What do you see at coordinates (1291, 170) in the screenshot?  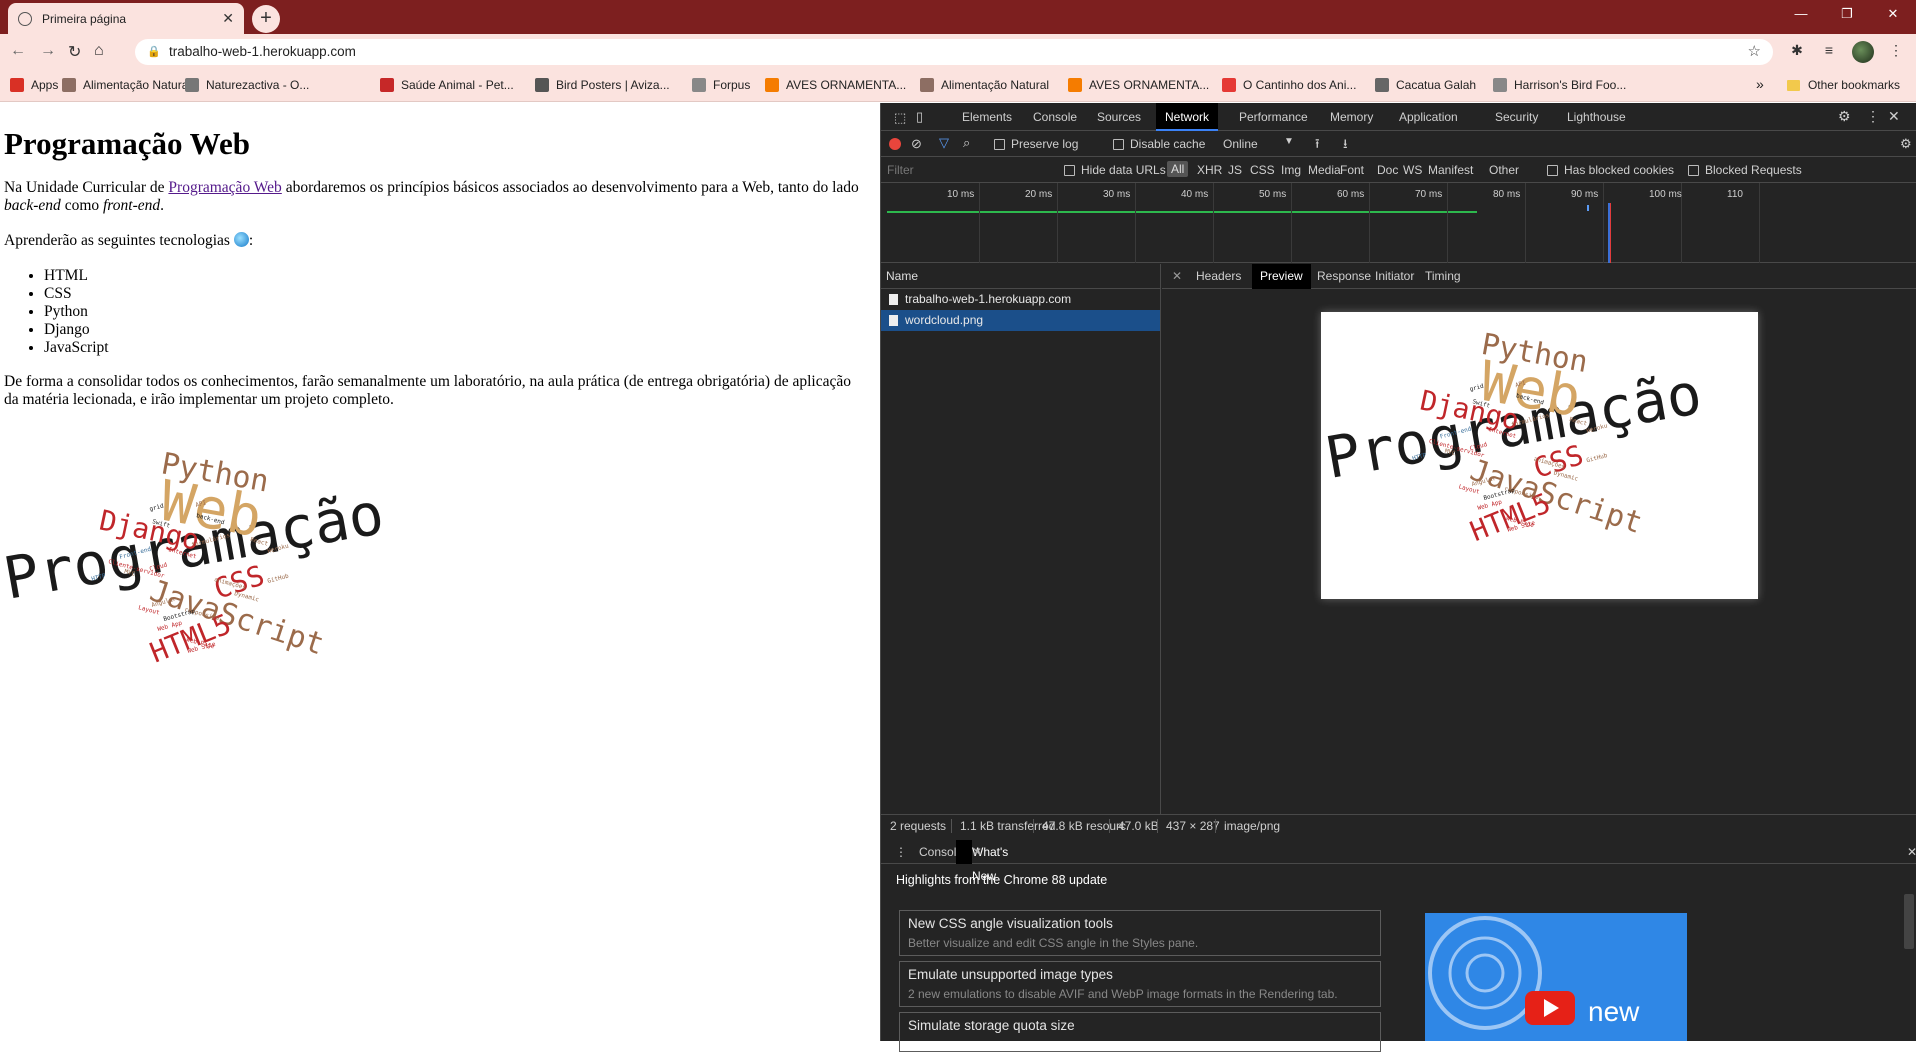 I see `filter-type-img: Img` at bounding box center [1291, 170].